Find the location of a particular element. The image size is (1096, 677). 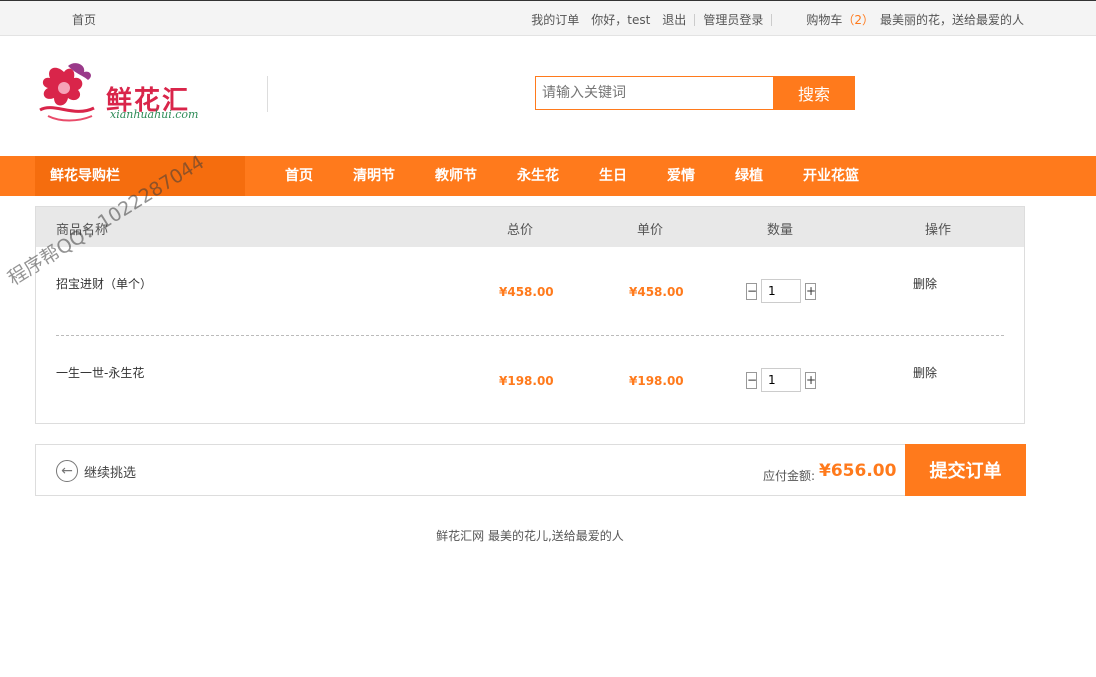

header-name: 商品名称 is located at coordinates (82, 230).